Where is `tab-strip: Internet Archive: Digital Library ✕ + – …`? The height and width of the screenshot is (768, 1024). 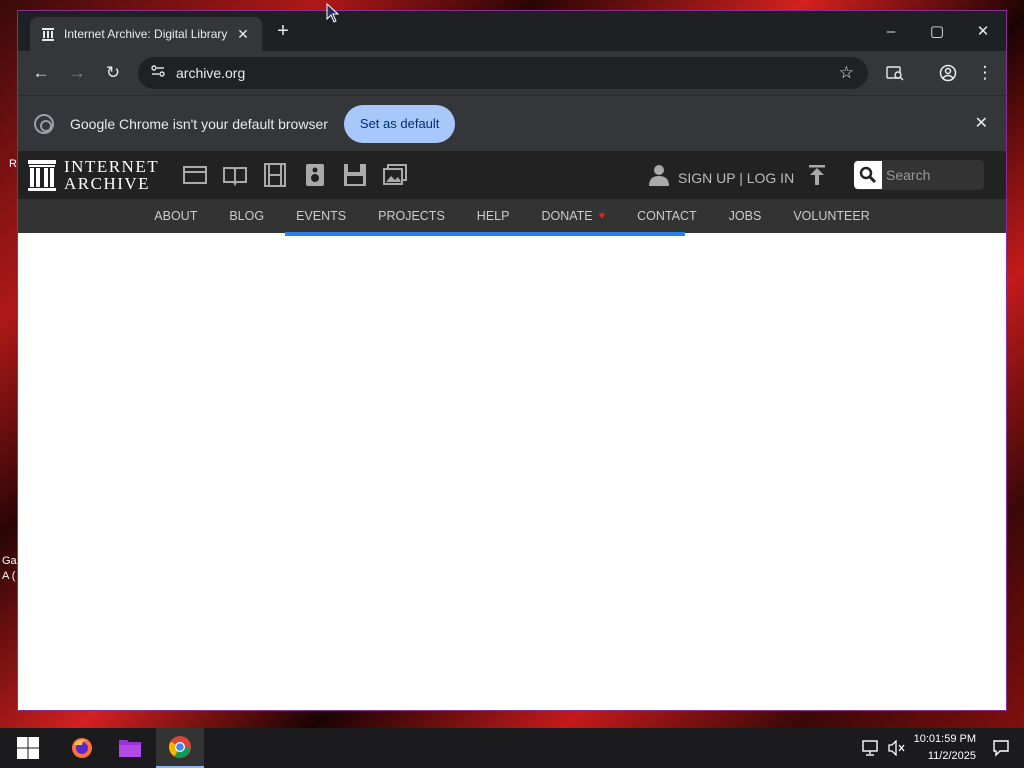 tab-strip: Internet Archive: Digital Library ✕ + – … is located at coordinates (512, 31).